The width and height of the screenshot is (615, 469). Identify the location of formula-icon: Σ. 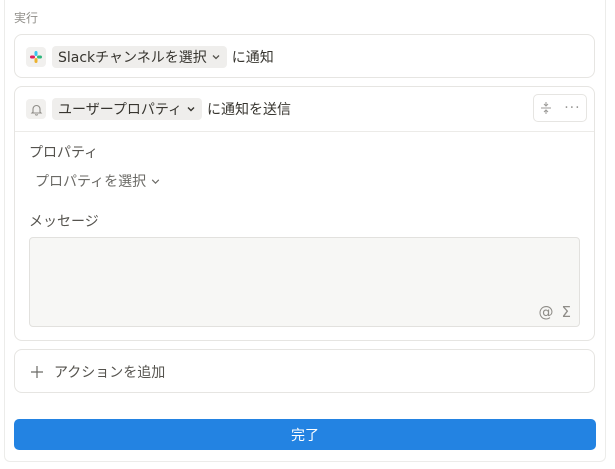
(566, 312).